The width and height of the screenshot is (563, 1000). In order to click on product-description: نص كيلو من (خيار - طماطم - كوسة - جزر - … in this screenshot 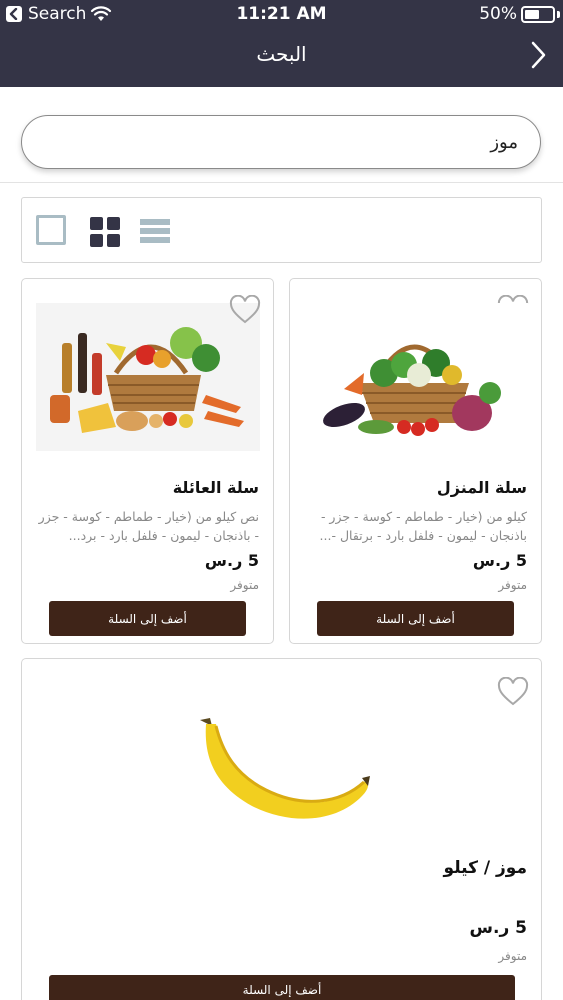, I will do `click(148, 526)`.